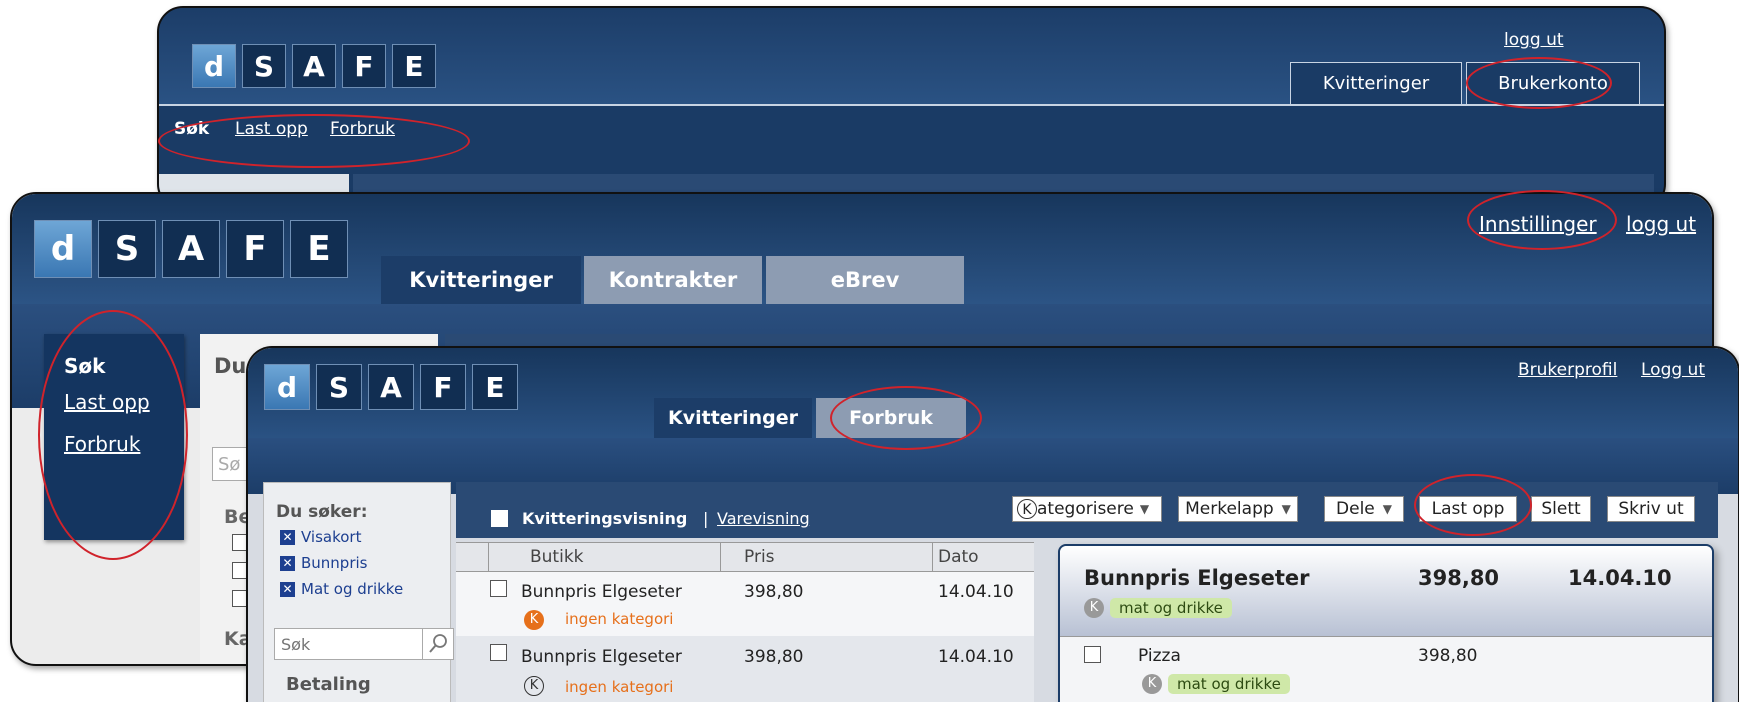 The width and height of the screenshot is (1739, 702). I want to click on detail-header, so click(1386, 591).